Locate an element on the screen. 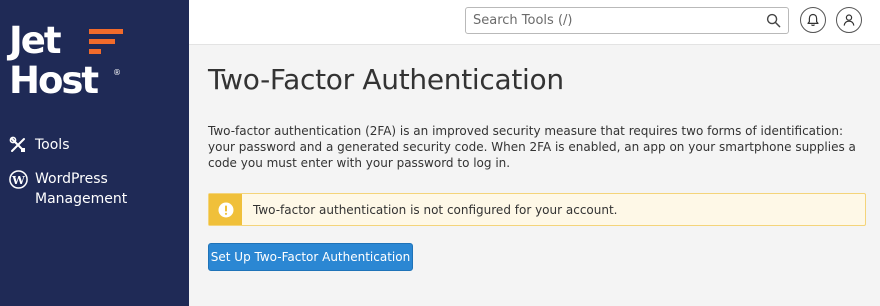 The height and width of the screenshot is (306, 880). sidebar-item-tools: Tools is located at coordinates (39, 145).